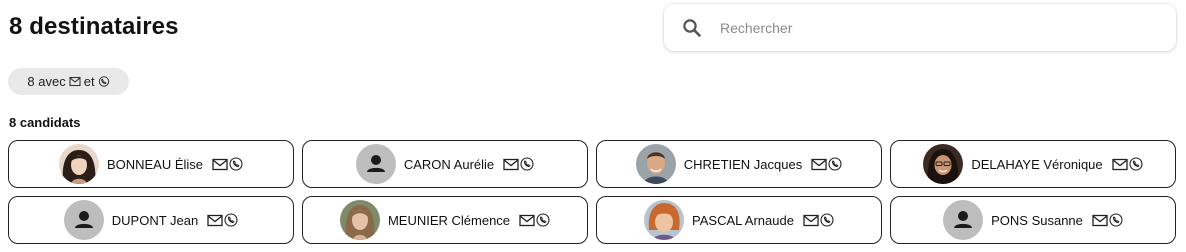 The width and height of the screenshot is (1186, 252). What do you see at coordinates (46, 81) in the screenshot?
I see `chip-count-label: 8 avec` at bounding box center [46, 81].